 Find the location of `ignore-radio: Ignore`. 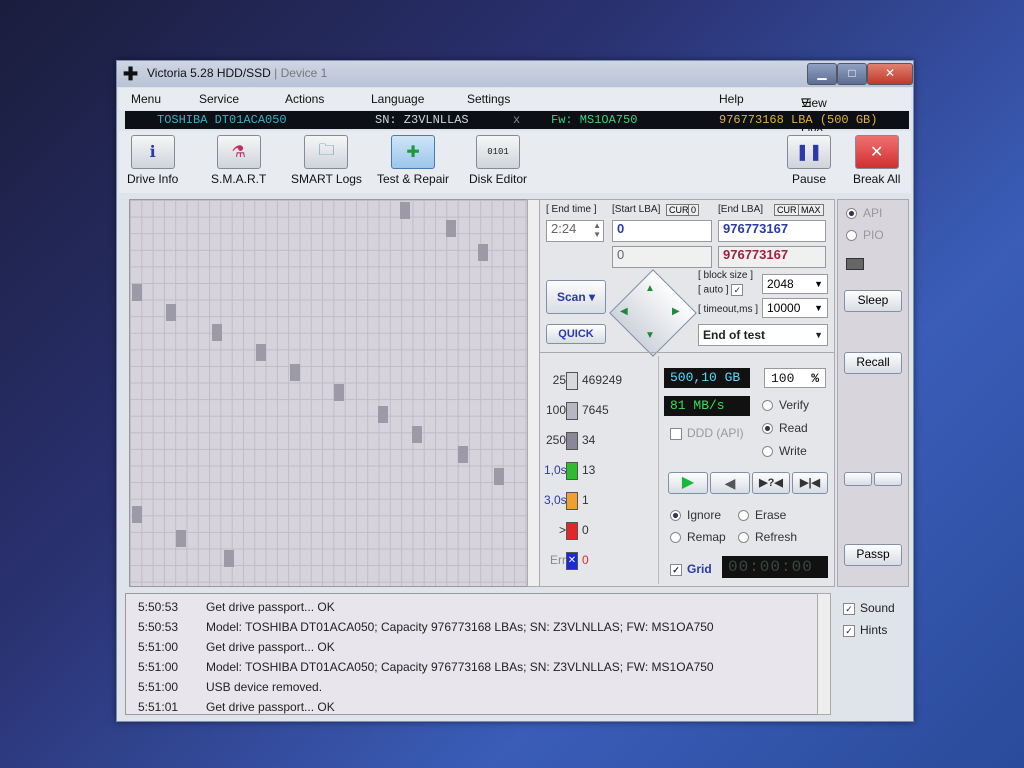

ignore-radio: Ignore is located at coordinates (695, 515).